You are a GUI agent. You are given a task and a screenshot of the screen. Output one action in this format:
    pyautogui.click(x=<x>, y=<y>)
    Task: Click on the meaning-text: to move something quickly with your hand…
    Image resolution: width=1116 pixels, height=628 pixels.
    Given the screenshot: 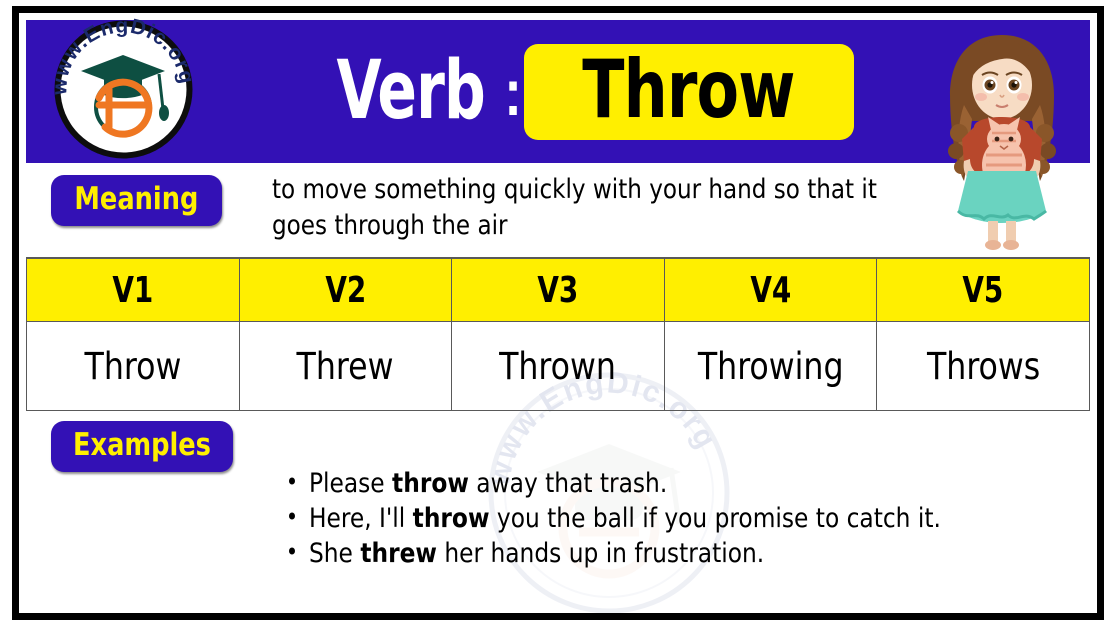 What is the action you would take?
    pyautogui.click(x=574, y=207)
    